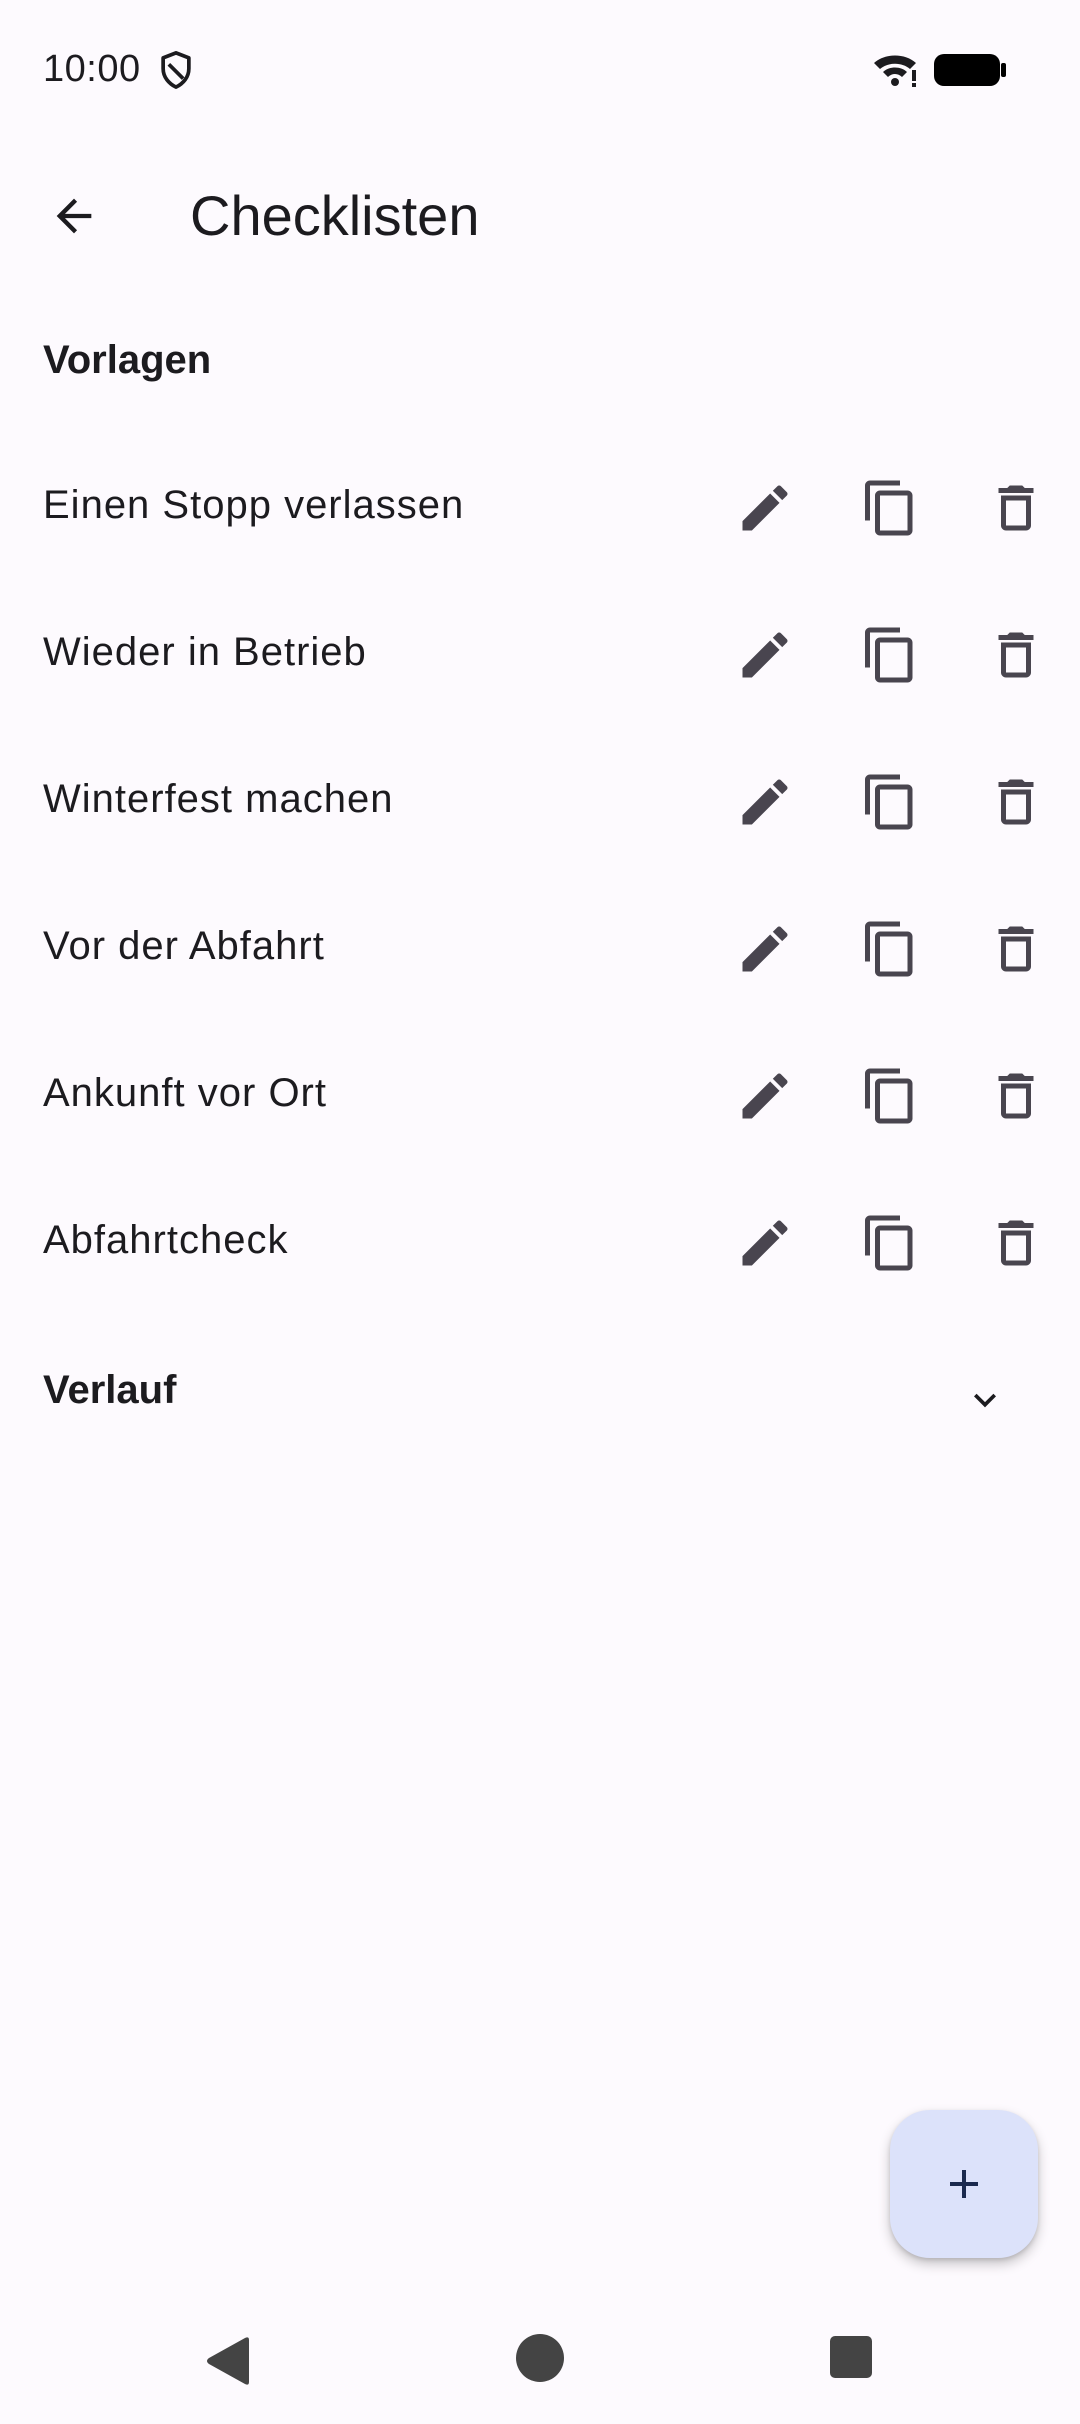 This screenshot has height=2424, width=1080. What do you see at coordinates (540, 70) in the screenshot?
I see `status-bar: 10:00` at bounding box center [540, 70].